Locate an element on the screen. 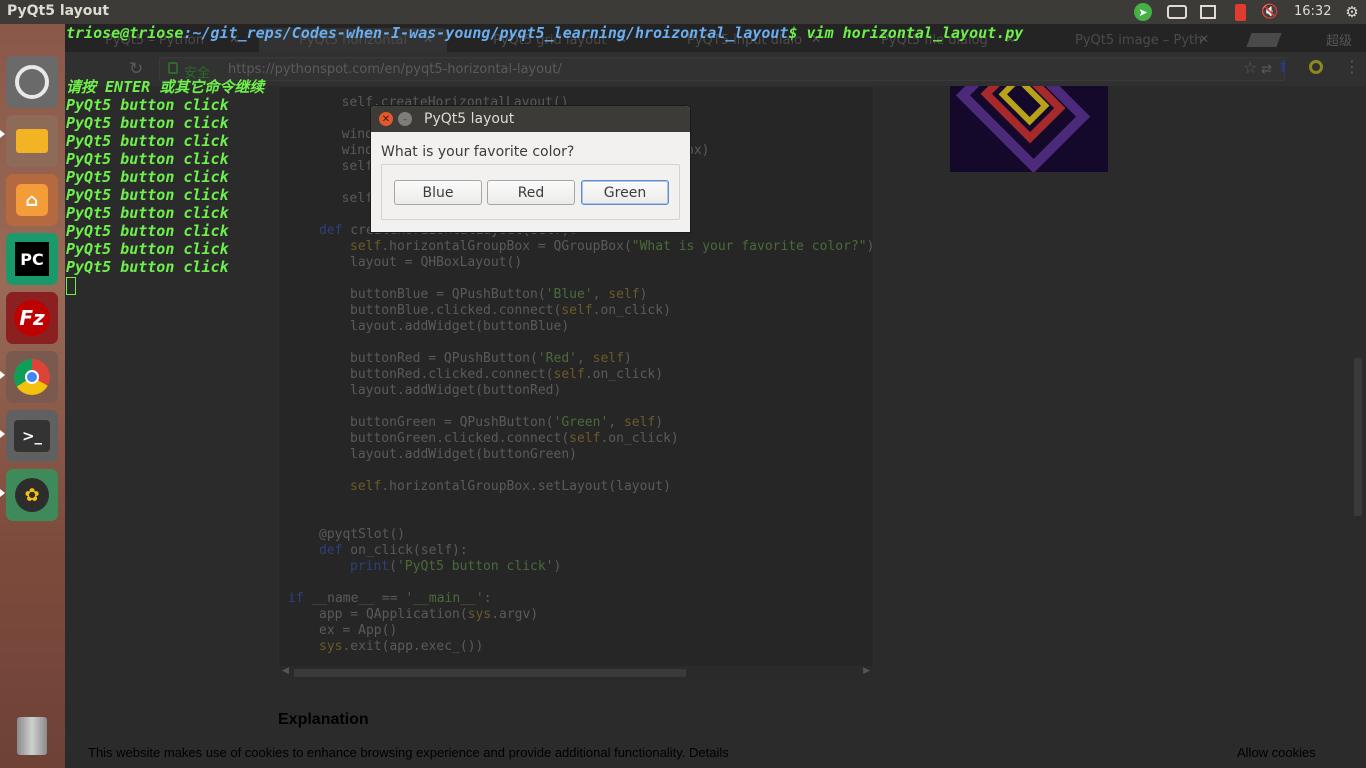 The height and width of the screenshot is (768, 1366). keyboard-tray-icon is located at coordinates (1177, 12).